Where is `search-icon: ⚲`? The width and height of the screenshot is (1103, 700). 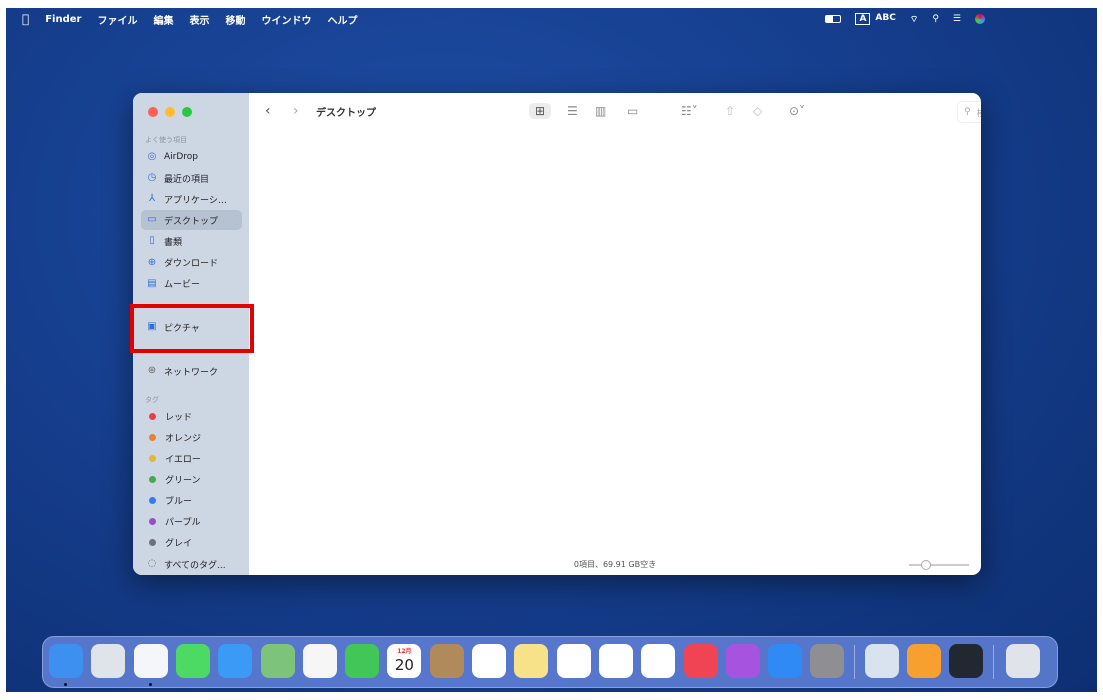 search-icon: ⚲ is located at coordinates (967, 112).